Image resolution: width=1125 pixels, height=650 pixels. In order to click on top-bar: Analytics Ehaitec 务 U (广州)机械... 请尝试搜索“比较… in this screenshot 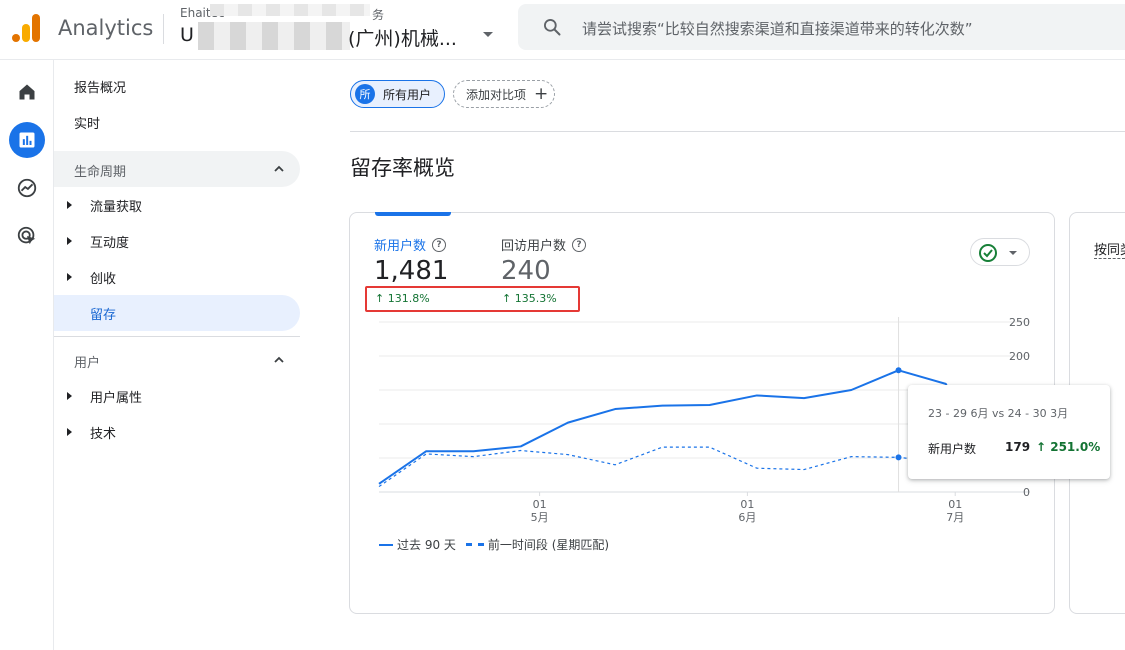, I will do `click(562, 30)`.